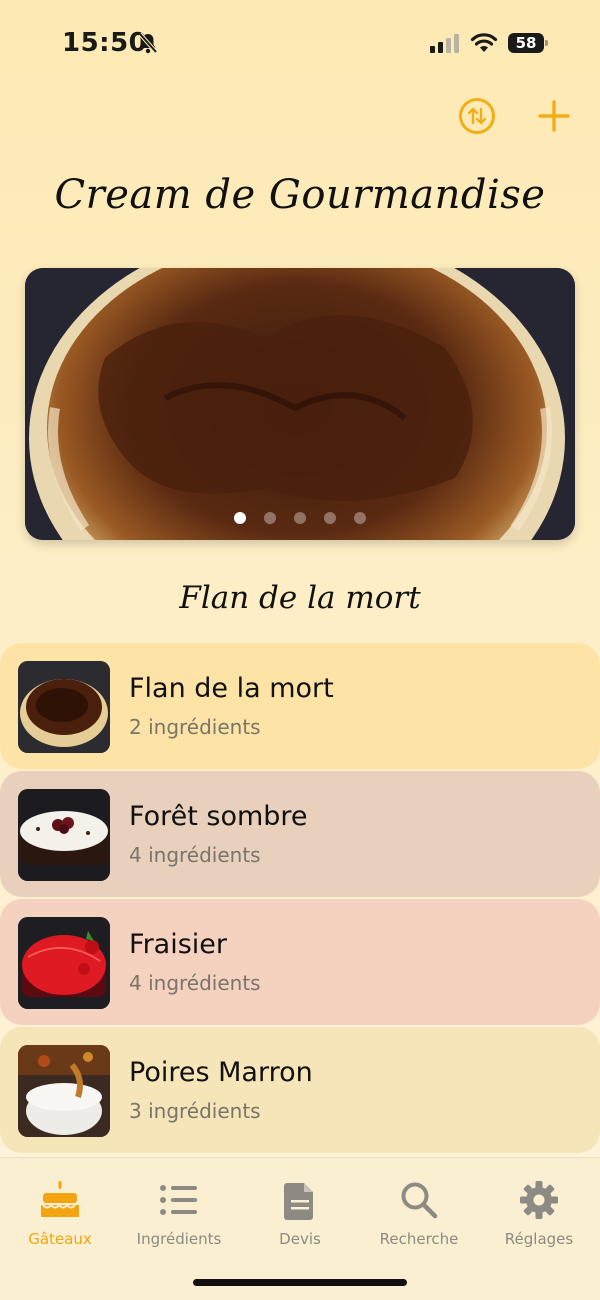  I want to click on tab-gateaux: Gâteaux, so click(60, 1213).